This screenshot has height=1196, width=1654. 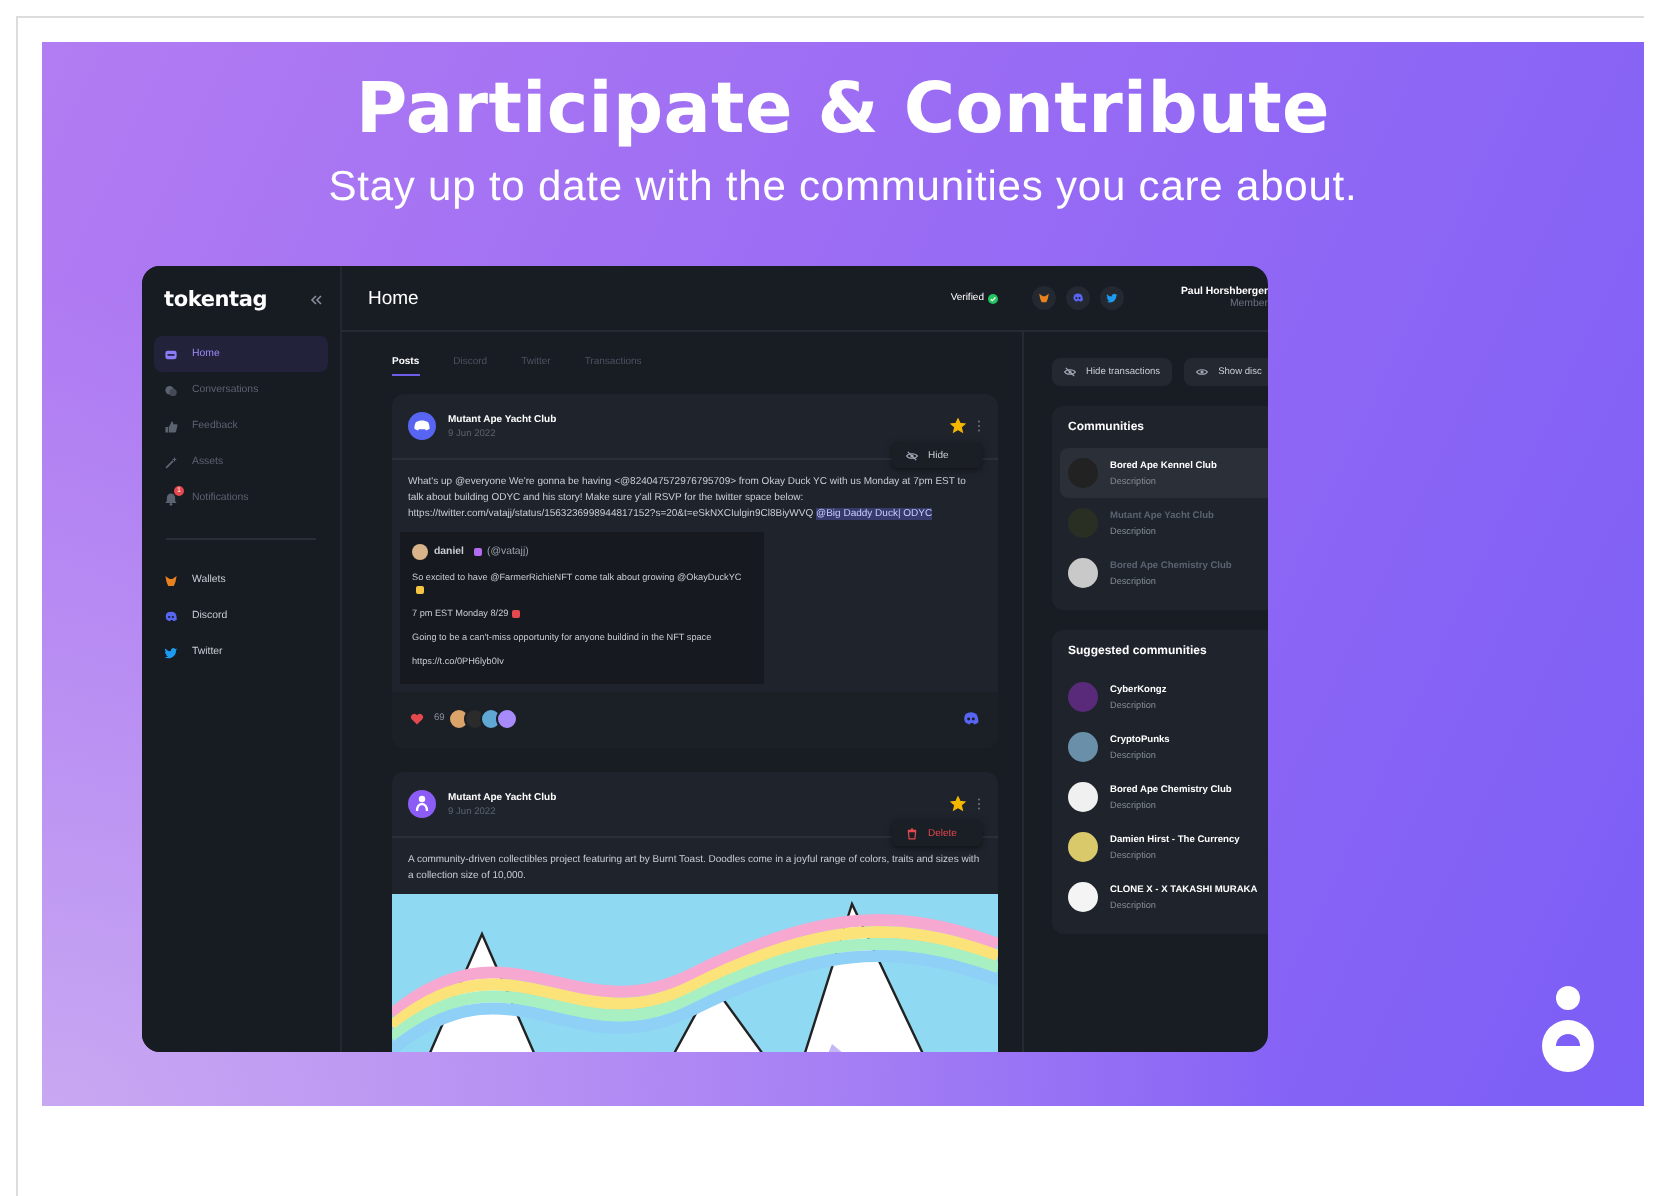 I want to click on wand-icon, so click(x=171, y=462).